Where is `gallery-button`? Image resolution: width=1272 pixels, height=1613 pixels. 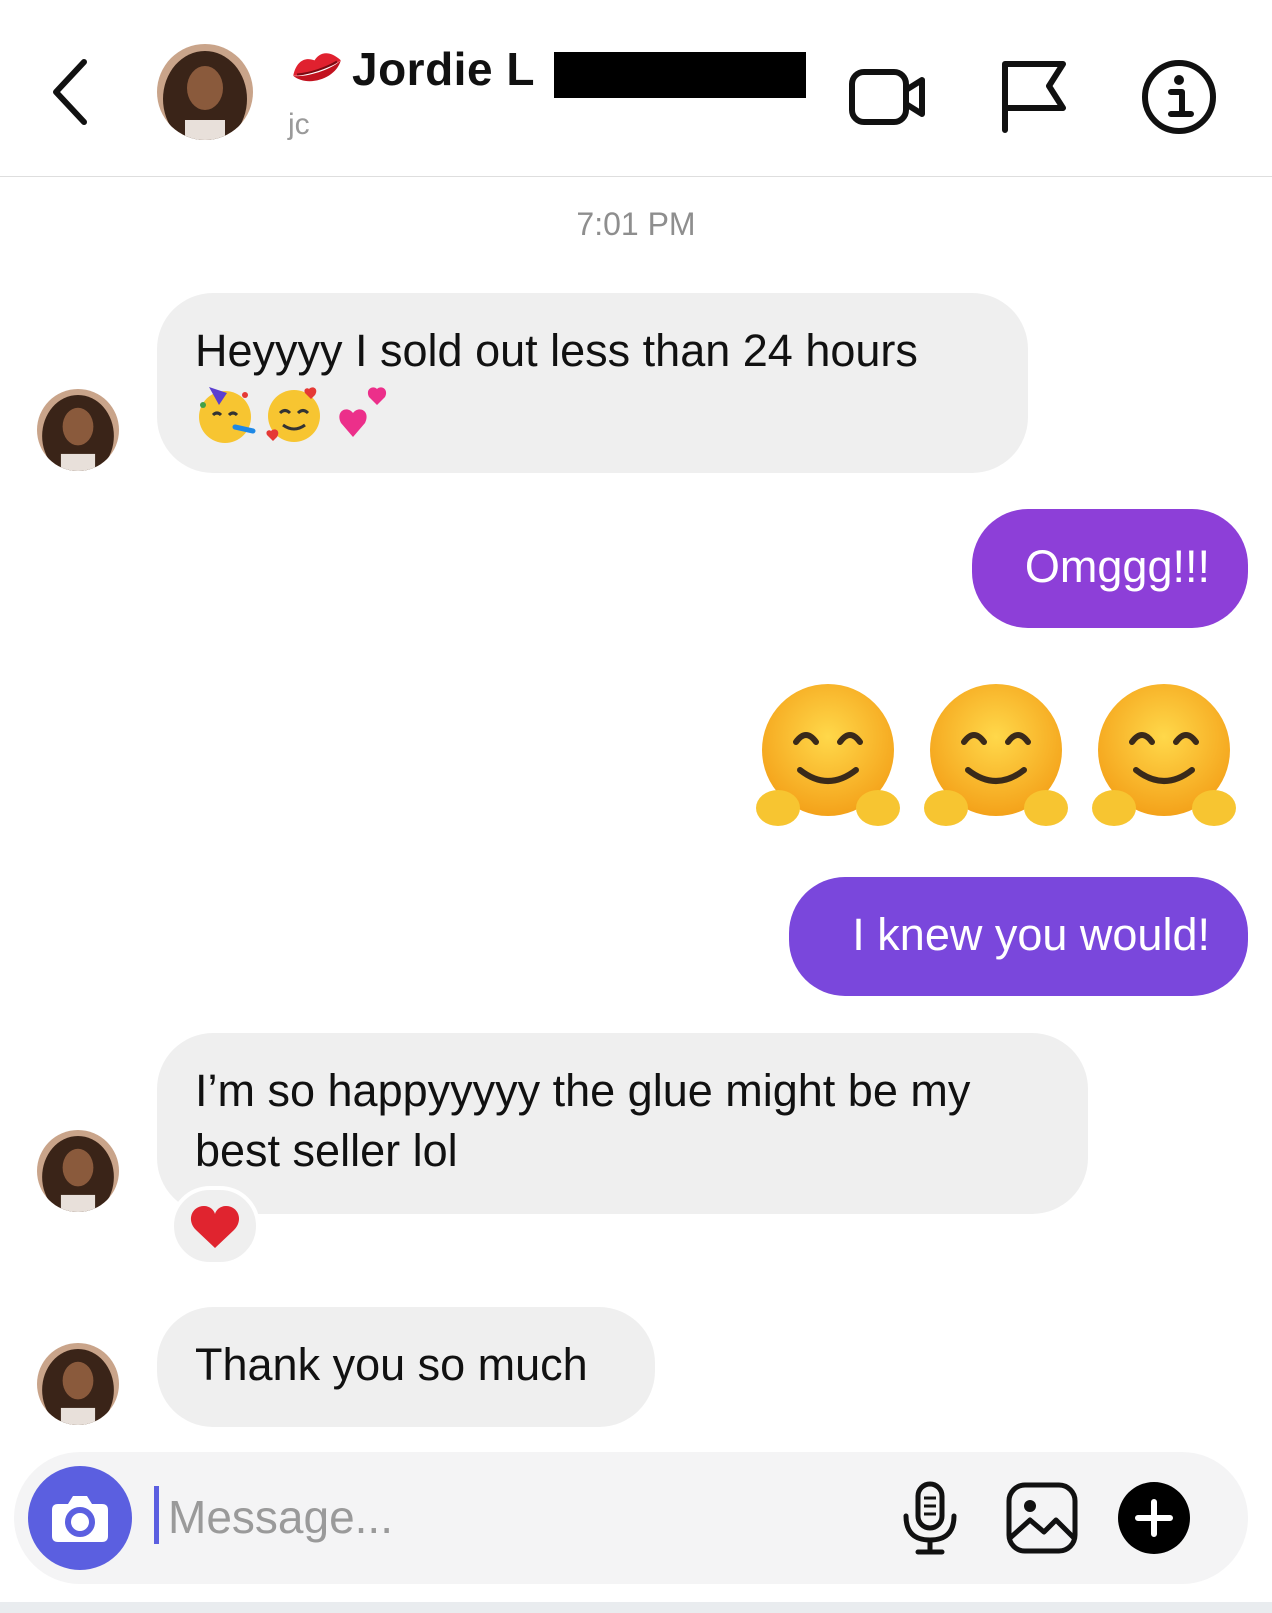 gallery-button is located at coordinates (1042, 1518).